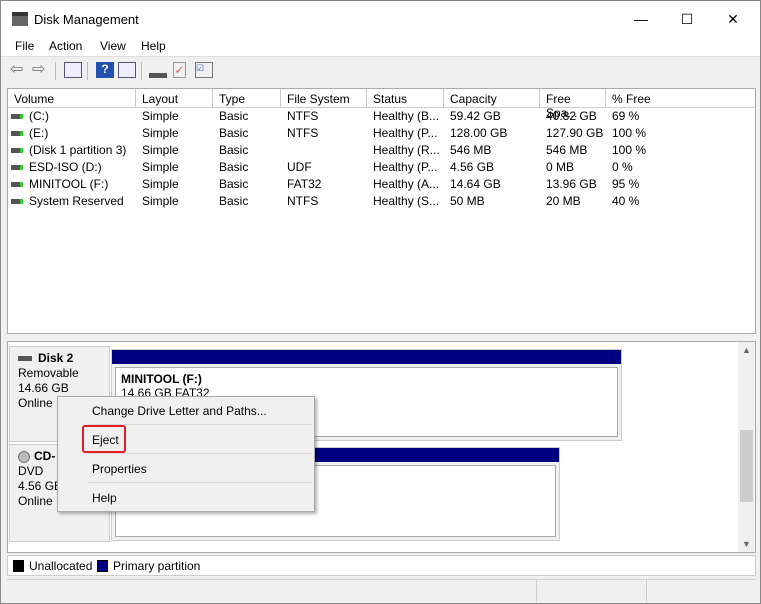 This screenshot has width=761, height=604. Describe the element at coordinates (405, 98) in the screenshot. I see `column-status: Status` at that location.